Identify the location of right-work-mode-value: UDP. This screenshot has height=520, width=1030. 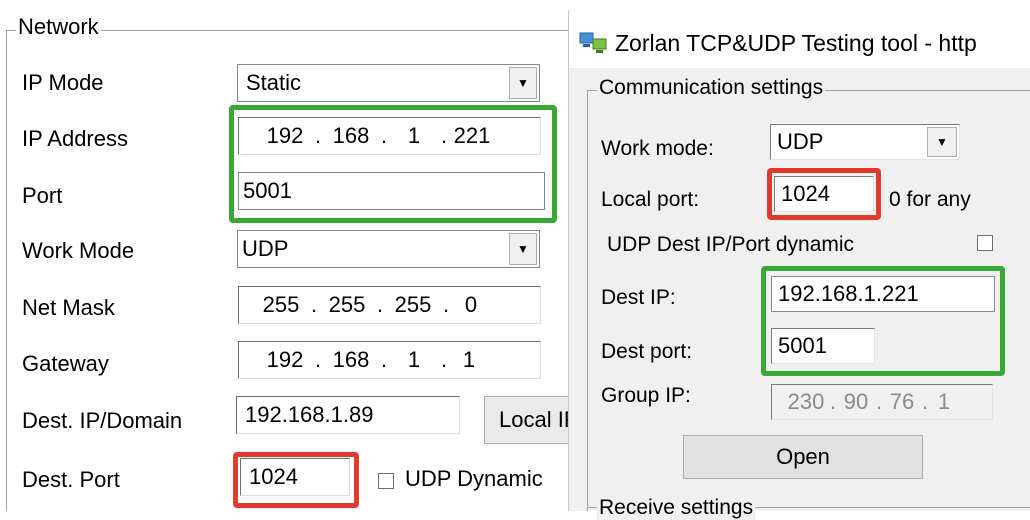
(800, 141).